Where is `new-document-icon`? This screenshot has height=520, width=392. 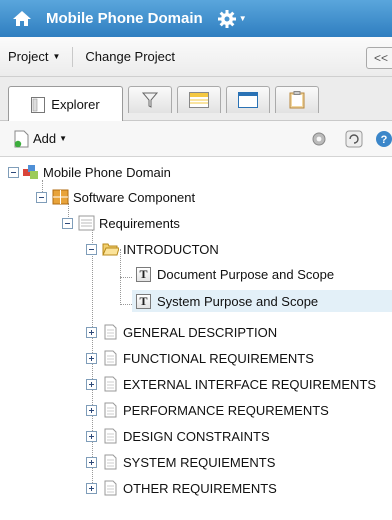
new-document-icon is located at coordinates (21, 138).